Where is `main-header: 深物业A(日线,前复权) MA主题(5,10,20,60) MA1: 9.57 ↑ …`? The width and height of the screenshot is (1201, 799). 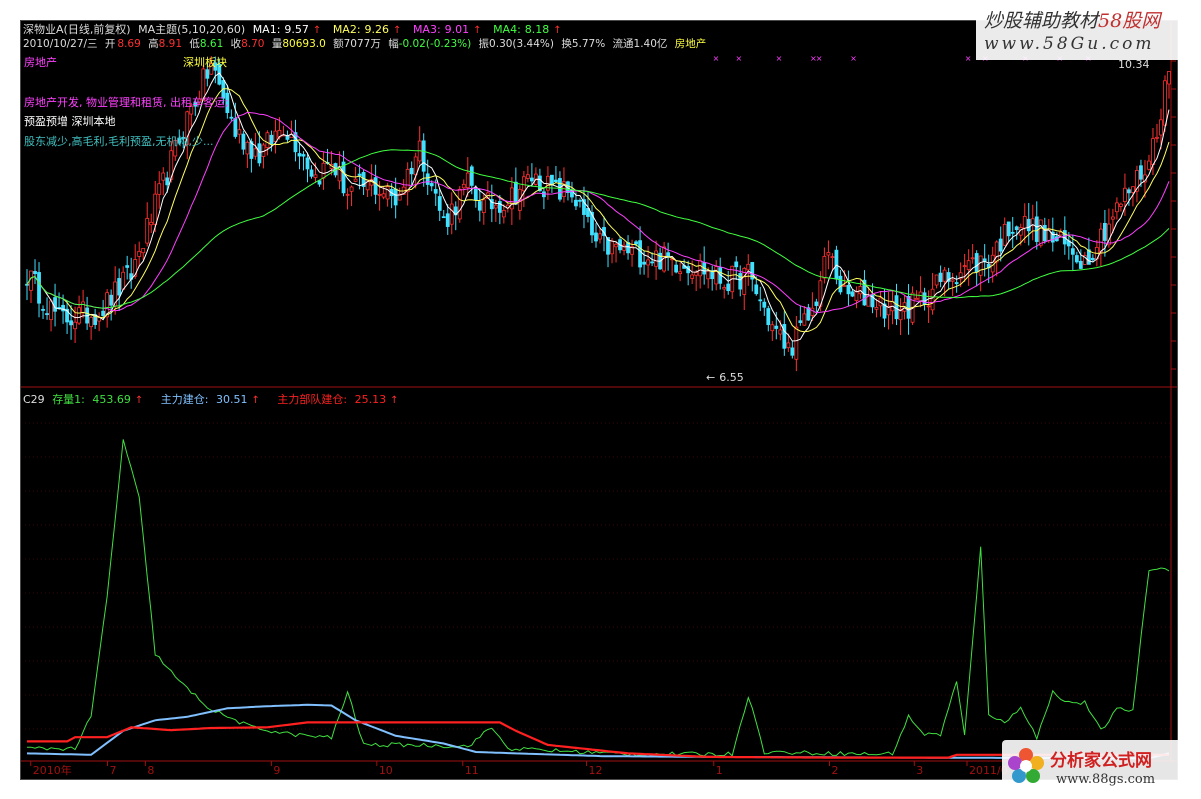 main-header: 深物业A(日线,前复权) MA主题(5,10,20,60) MA1: 9.57 ↑ … is located at coordinates (296, 30).